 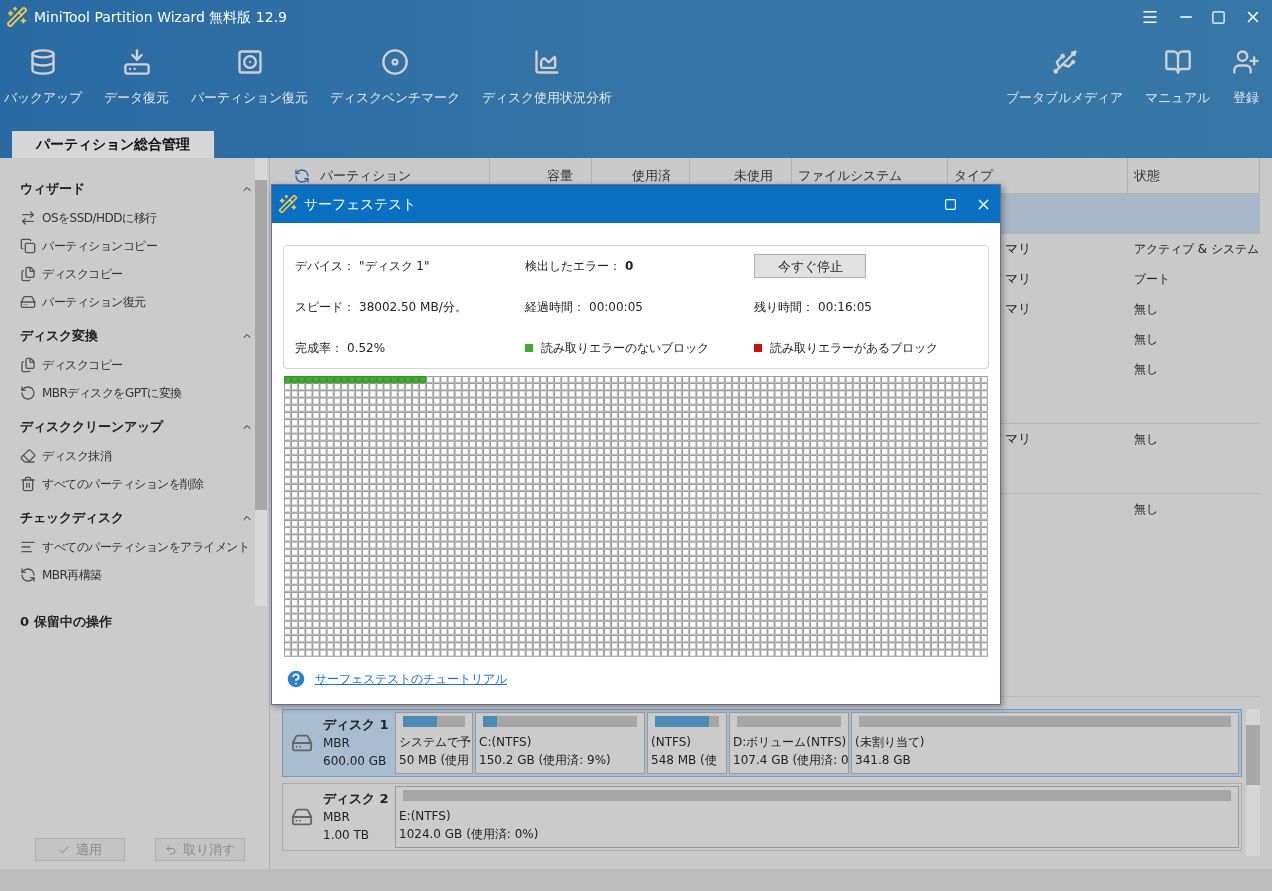 What do you see at coordinates (65, 456) in the screenshot?
I see `sidebar-item: ディスク抹消` at bounding box center [65, 456].